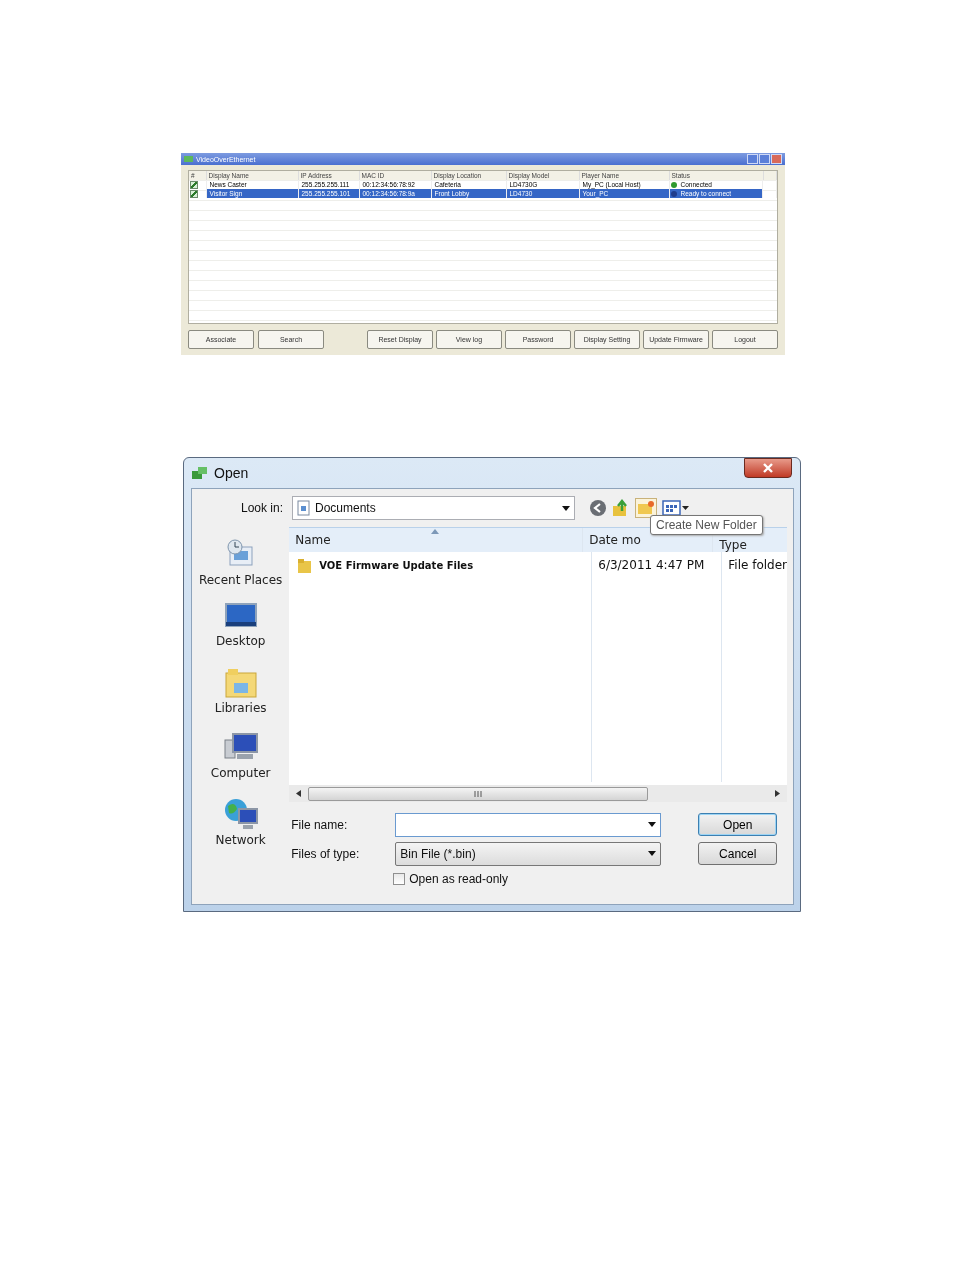 This screenshot has width=954, height=1270. I want to click on close-button, so click(768, 468).